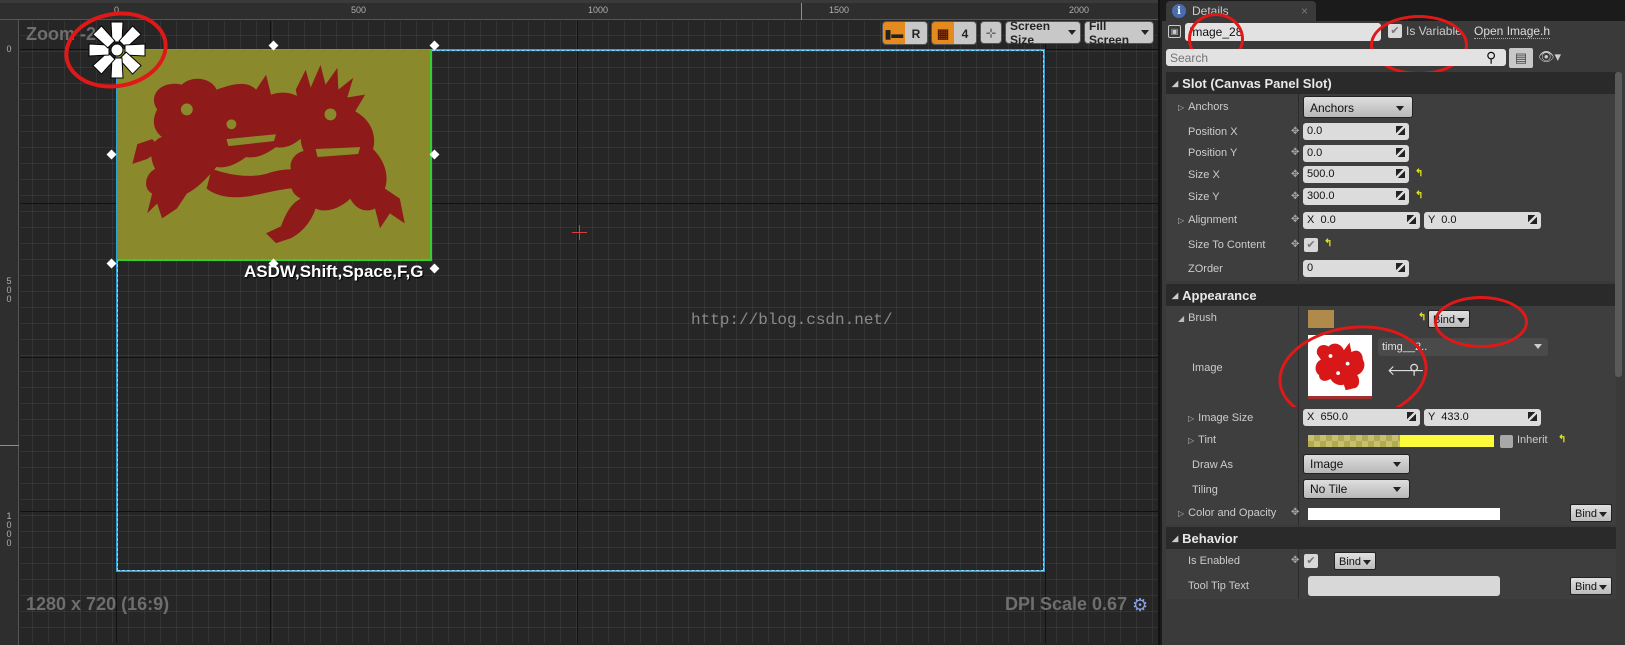 The width and height of the screenshot is (1625, 645). Describe the element at coordinates (1336, 57) in the screenshot. I see `details-search-input` at that location.